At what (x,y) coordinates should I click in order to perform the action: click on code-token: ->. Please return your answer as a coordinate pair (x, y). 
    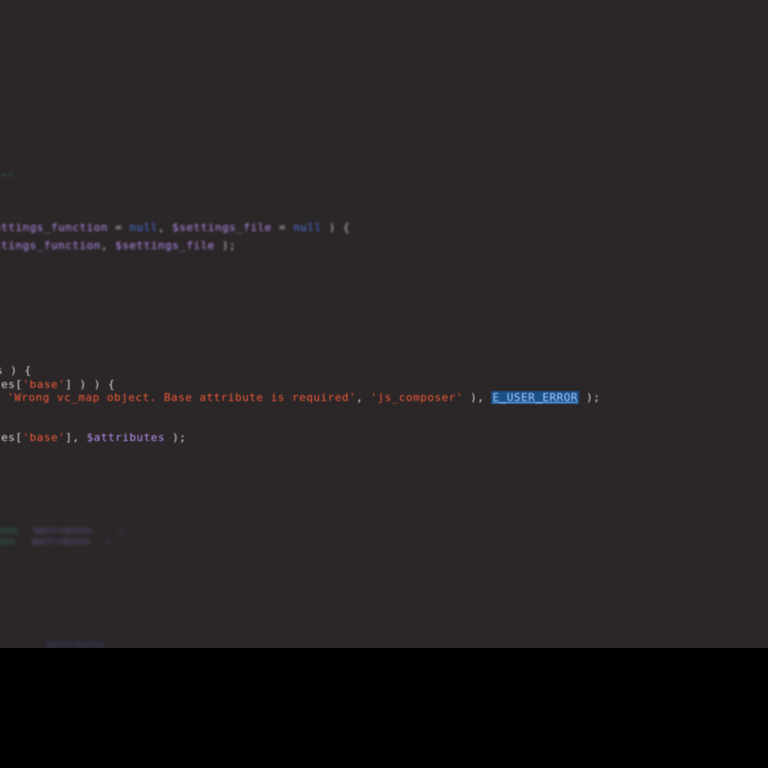
    Looking at the image, I should click on (101, 541).